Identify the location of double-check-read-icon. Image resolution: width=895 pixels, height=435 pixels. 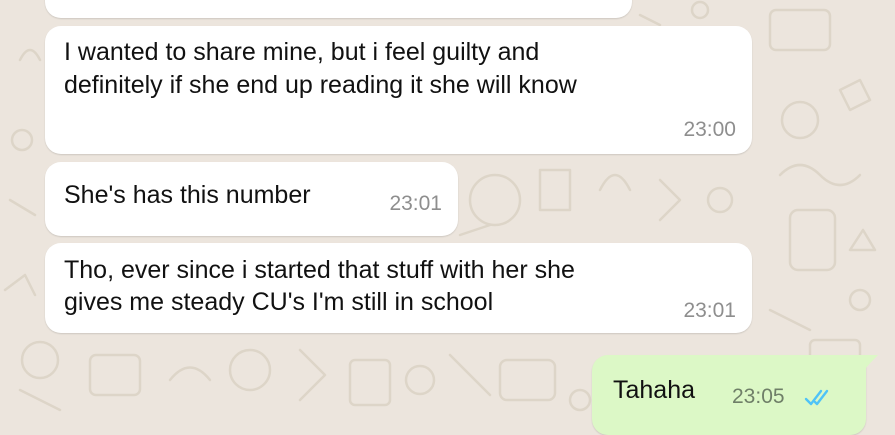
(818, 400).